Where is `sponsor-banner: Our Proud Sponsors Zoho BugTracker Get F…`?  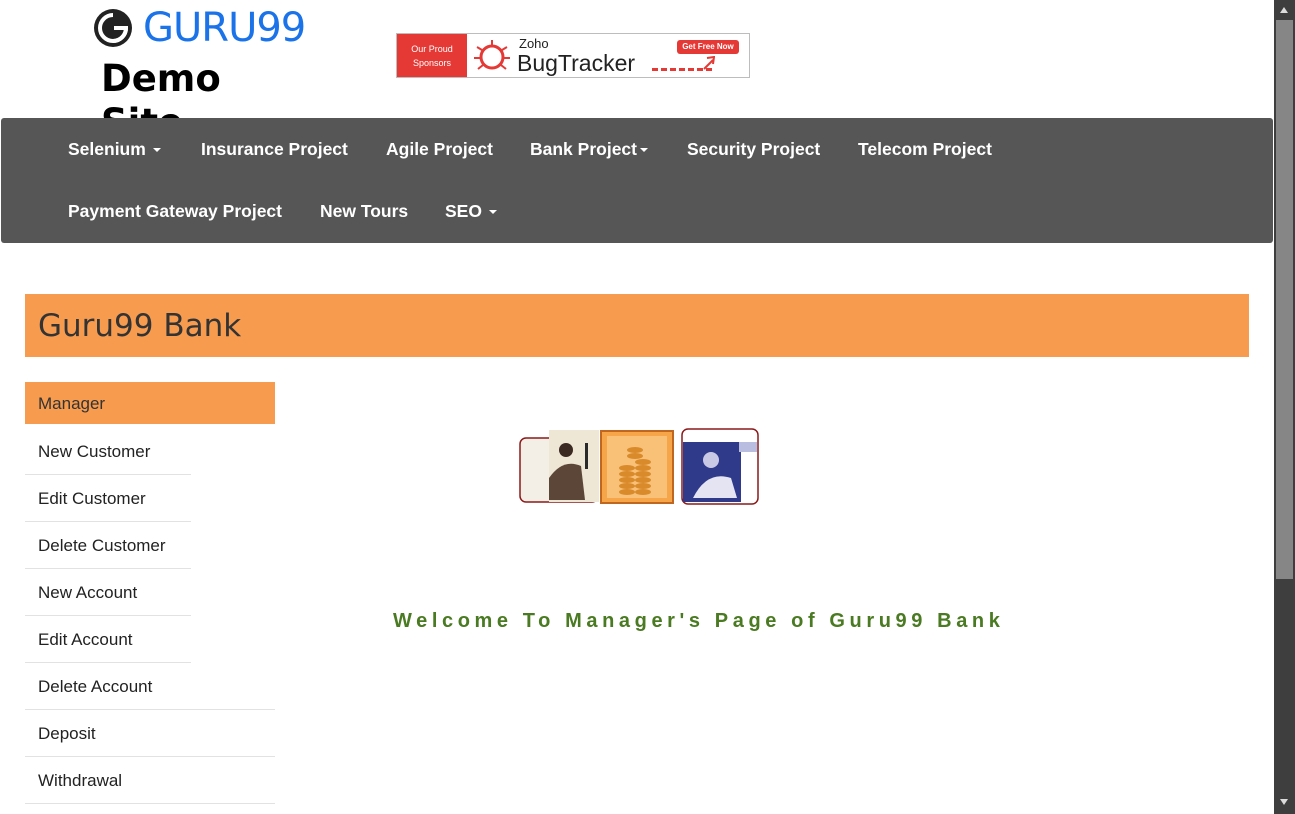 sponsor-banner: Our Proud Sponsors Zoho BugTracker Get F… is located at coordinates (573, 55).